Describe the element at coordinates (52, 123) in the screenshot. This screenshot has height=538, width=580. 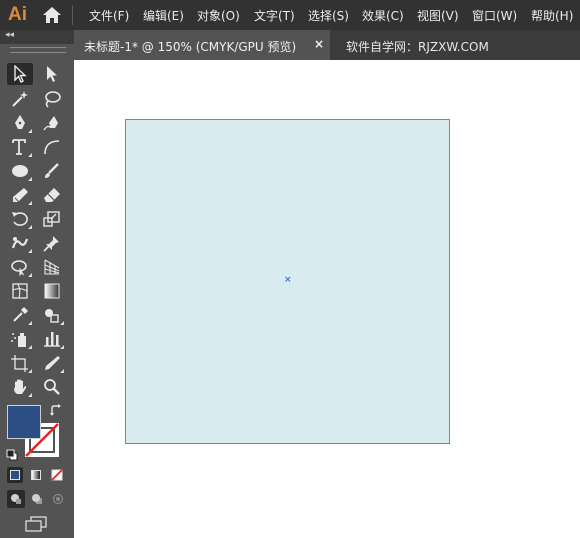
I see `curvature-tool-icon` at that location.